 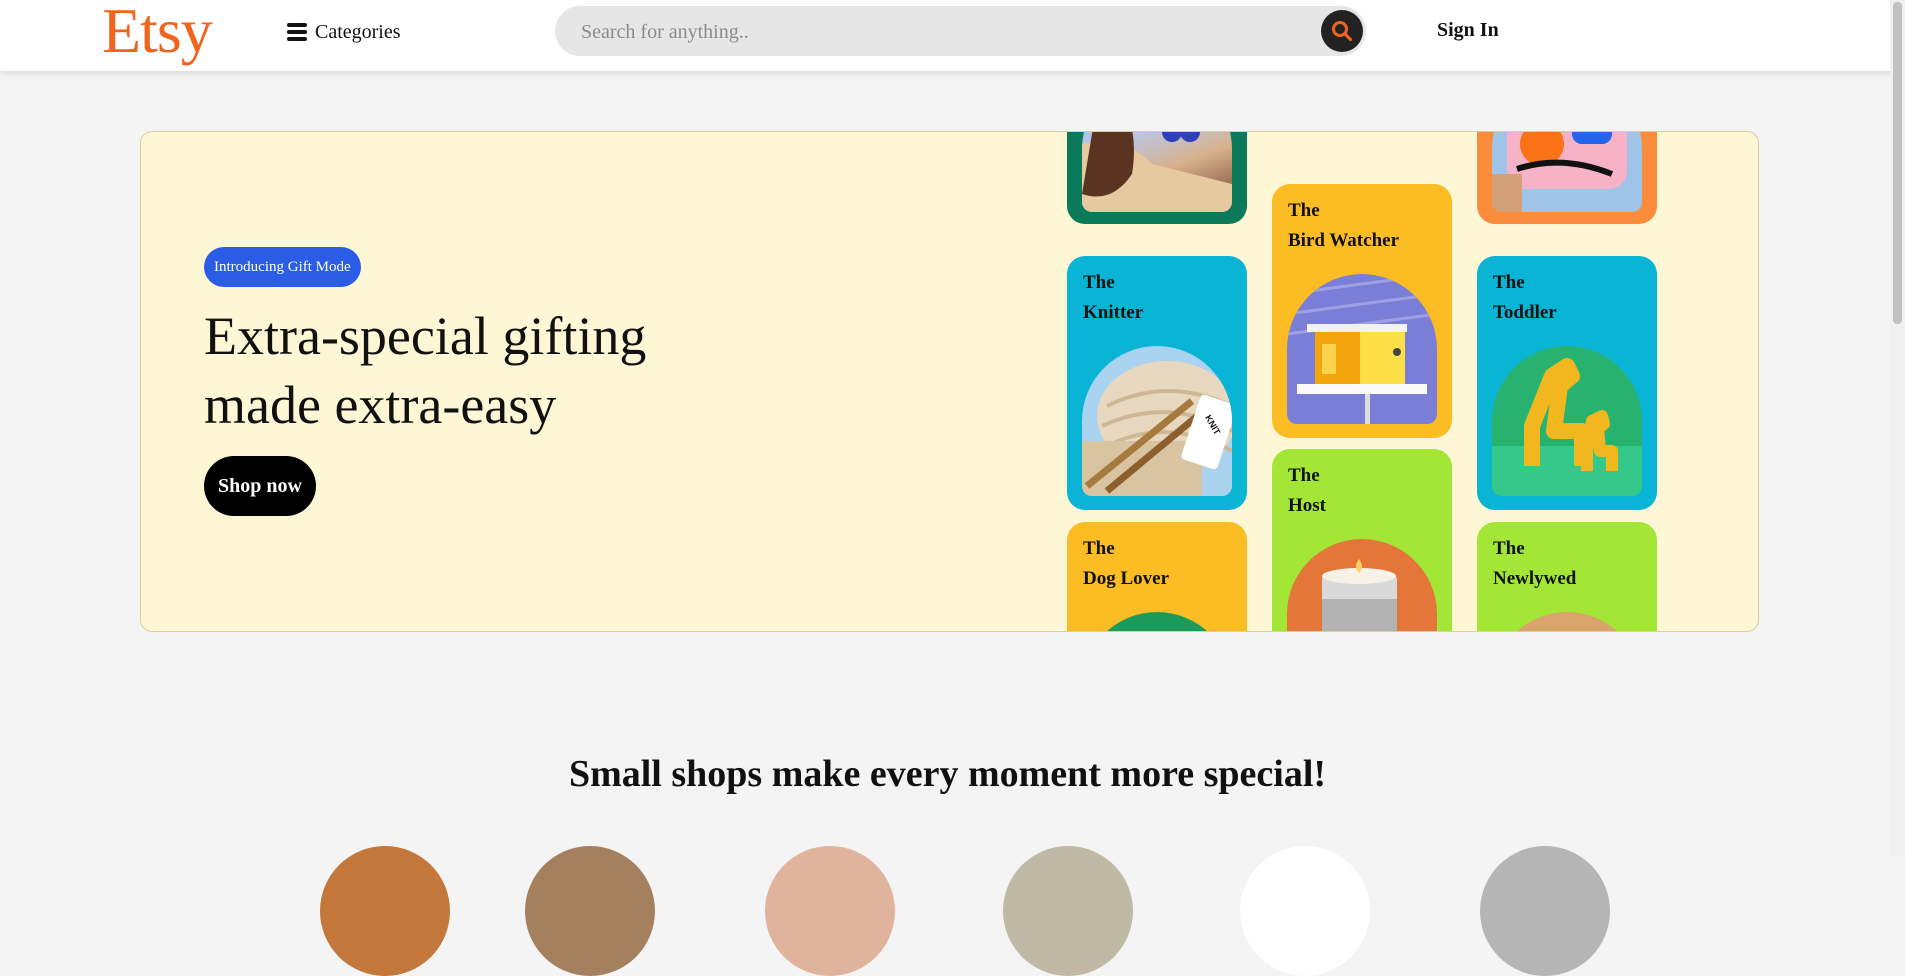 I want to click on newlywed-image, so click(x=1567, y=621).